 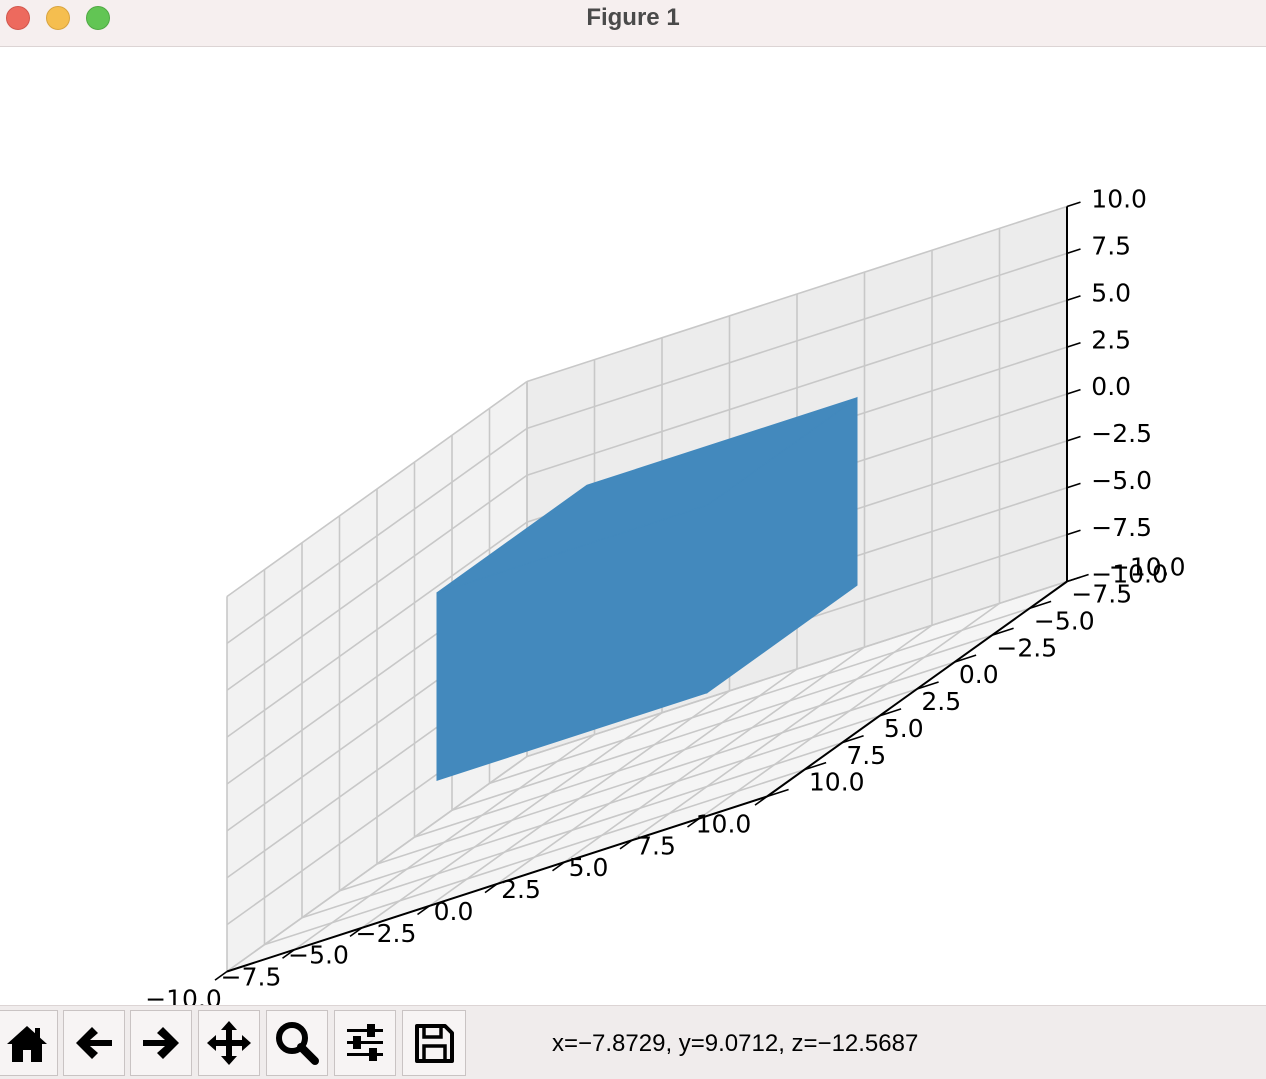 I want to click on x-tick-label: −7.5, so click(x=251, y=977).